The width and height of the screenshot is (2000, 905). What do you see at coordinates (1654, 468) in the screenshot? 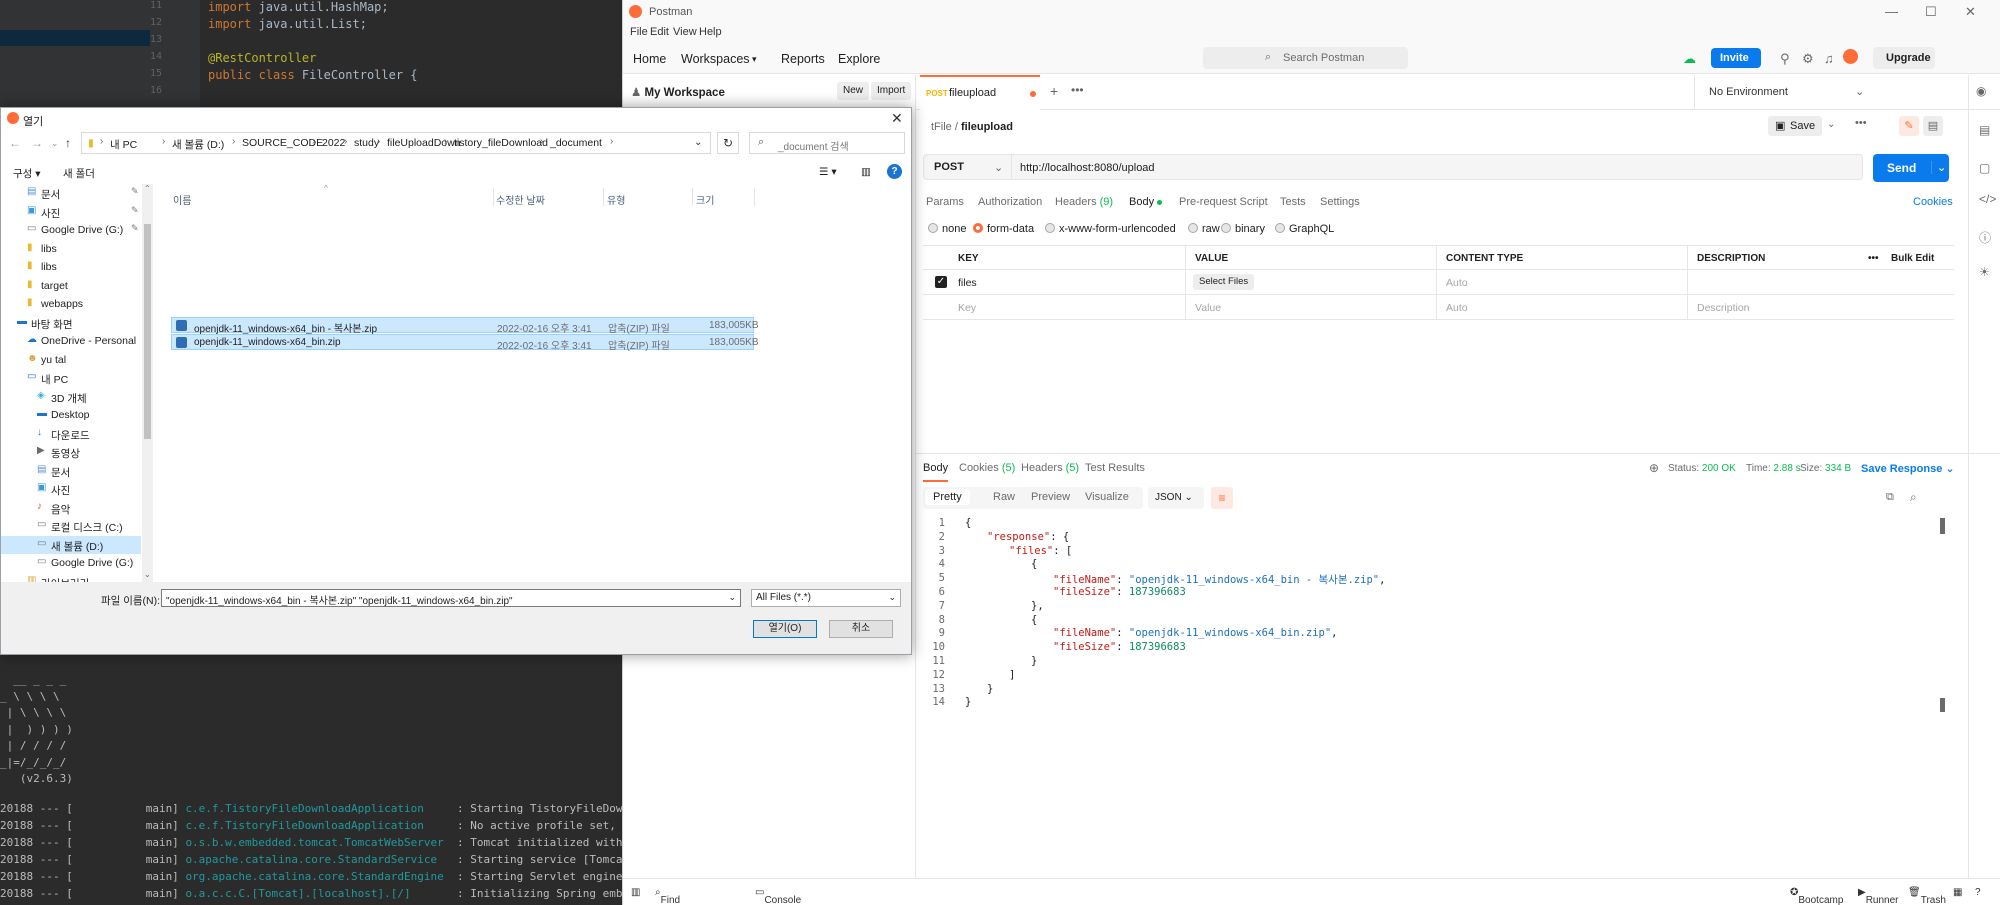
I see `globe-icon: ⊕` at bounding box center [1654, 468].